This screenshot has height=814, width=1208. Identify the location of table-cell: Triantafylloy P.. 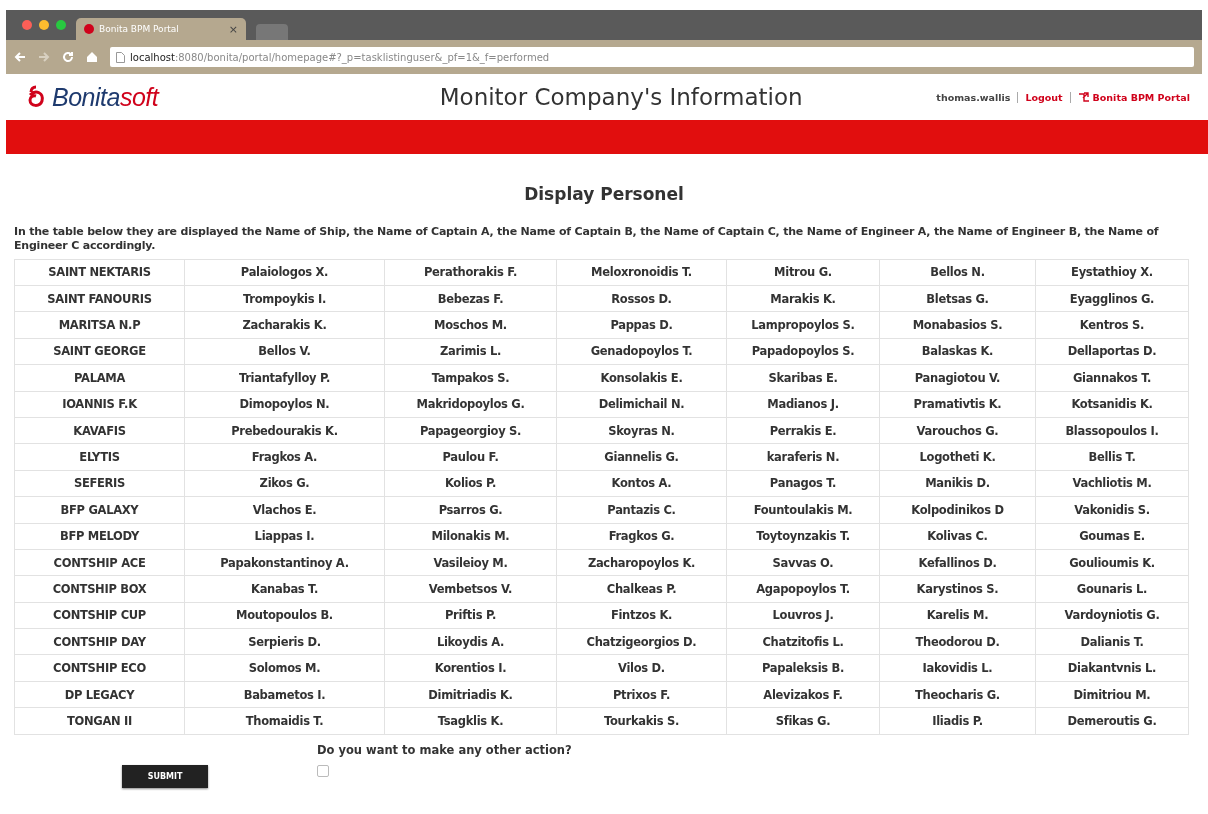
(284, 378).